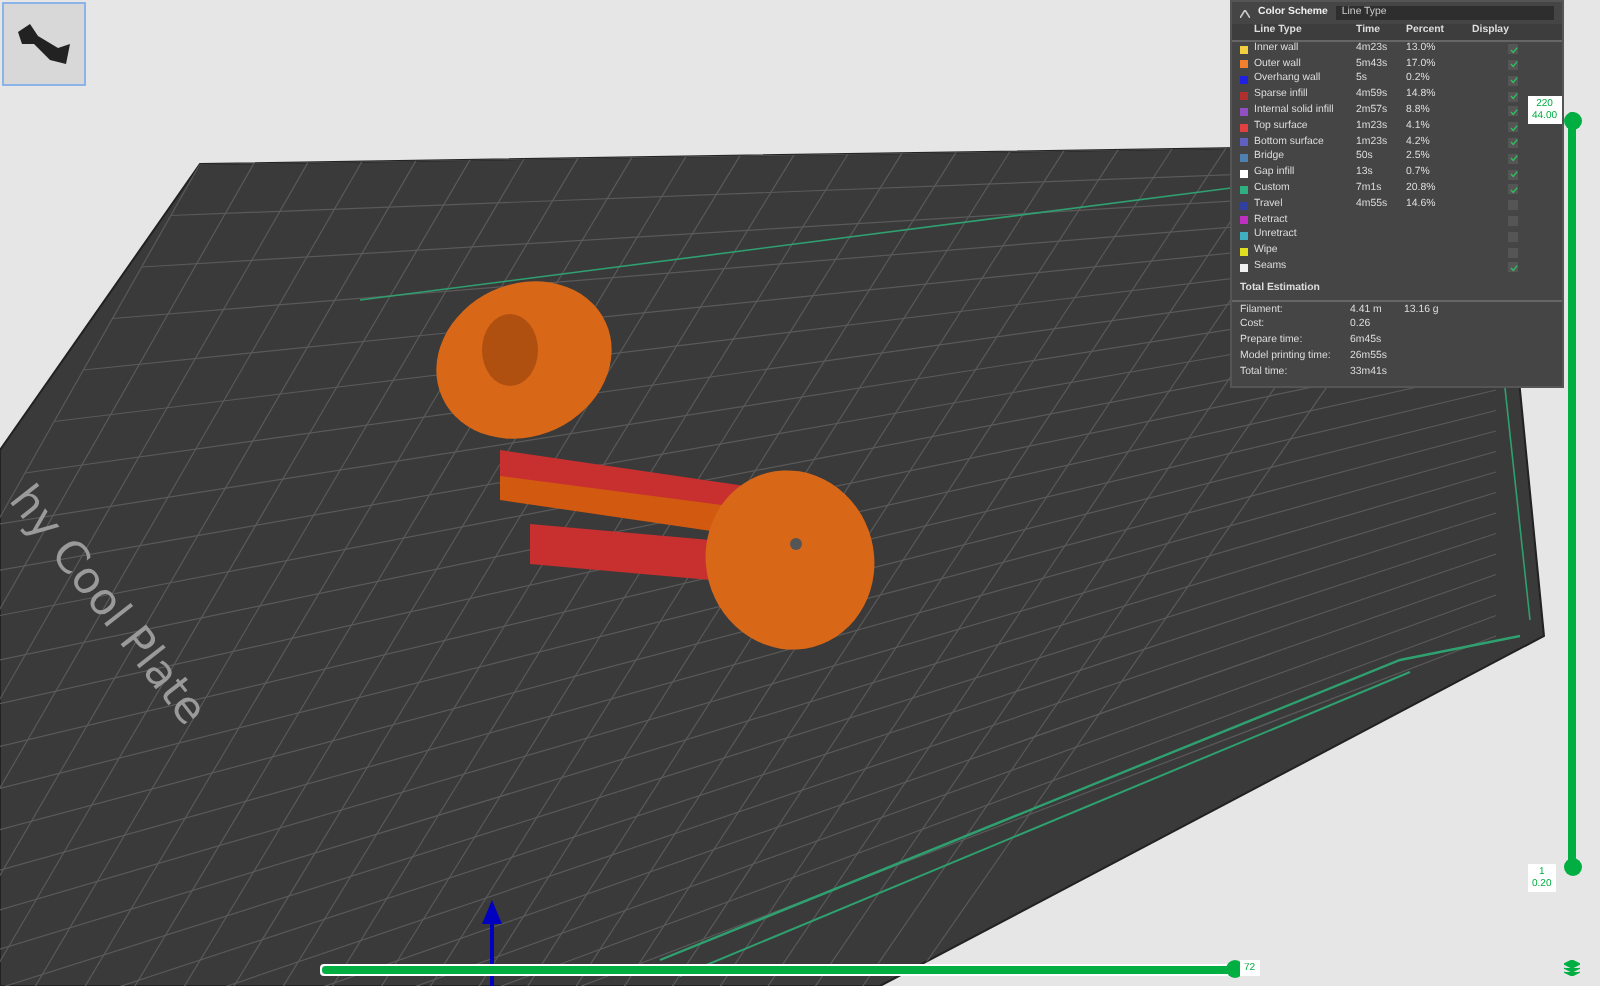 This screenshot has height=986, width=1600. I want to click on model-icon, so click(44, 44).